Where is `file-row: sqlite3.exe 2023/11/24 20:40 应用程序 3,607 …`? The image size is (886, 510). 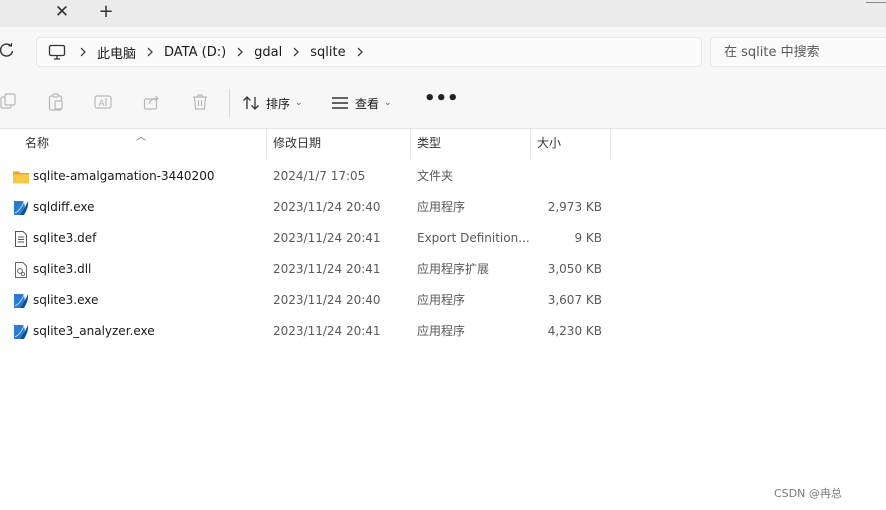 file-row: sqlite3.exe 2023/11/24 20:40 应用程序 3,607 … is located at coordinates (310, 300).